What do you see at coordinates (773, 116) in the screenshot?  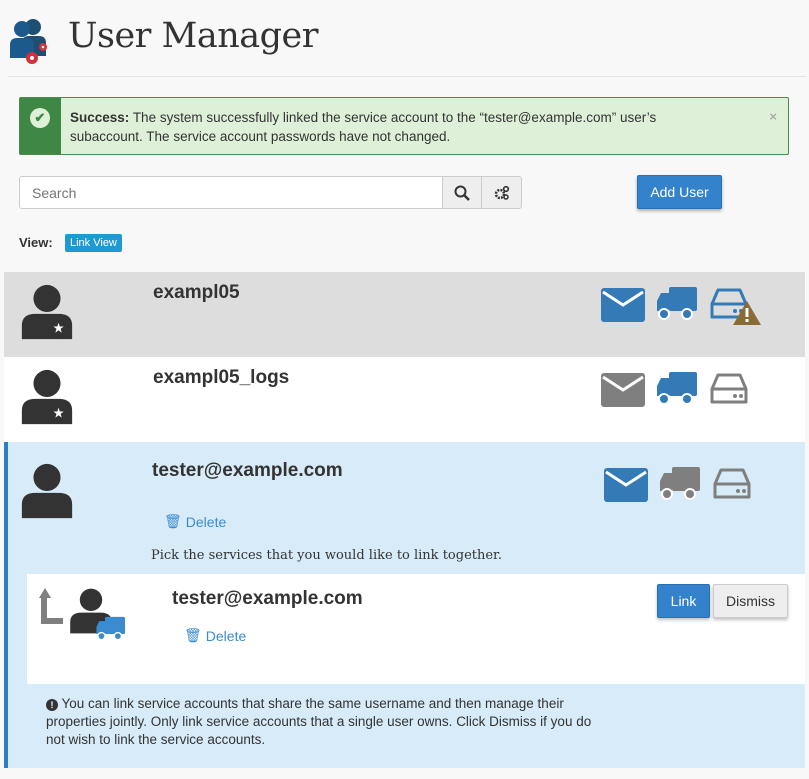 I see `close-alert-button: ×` at bounding box center [773, 116].